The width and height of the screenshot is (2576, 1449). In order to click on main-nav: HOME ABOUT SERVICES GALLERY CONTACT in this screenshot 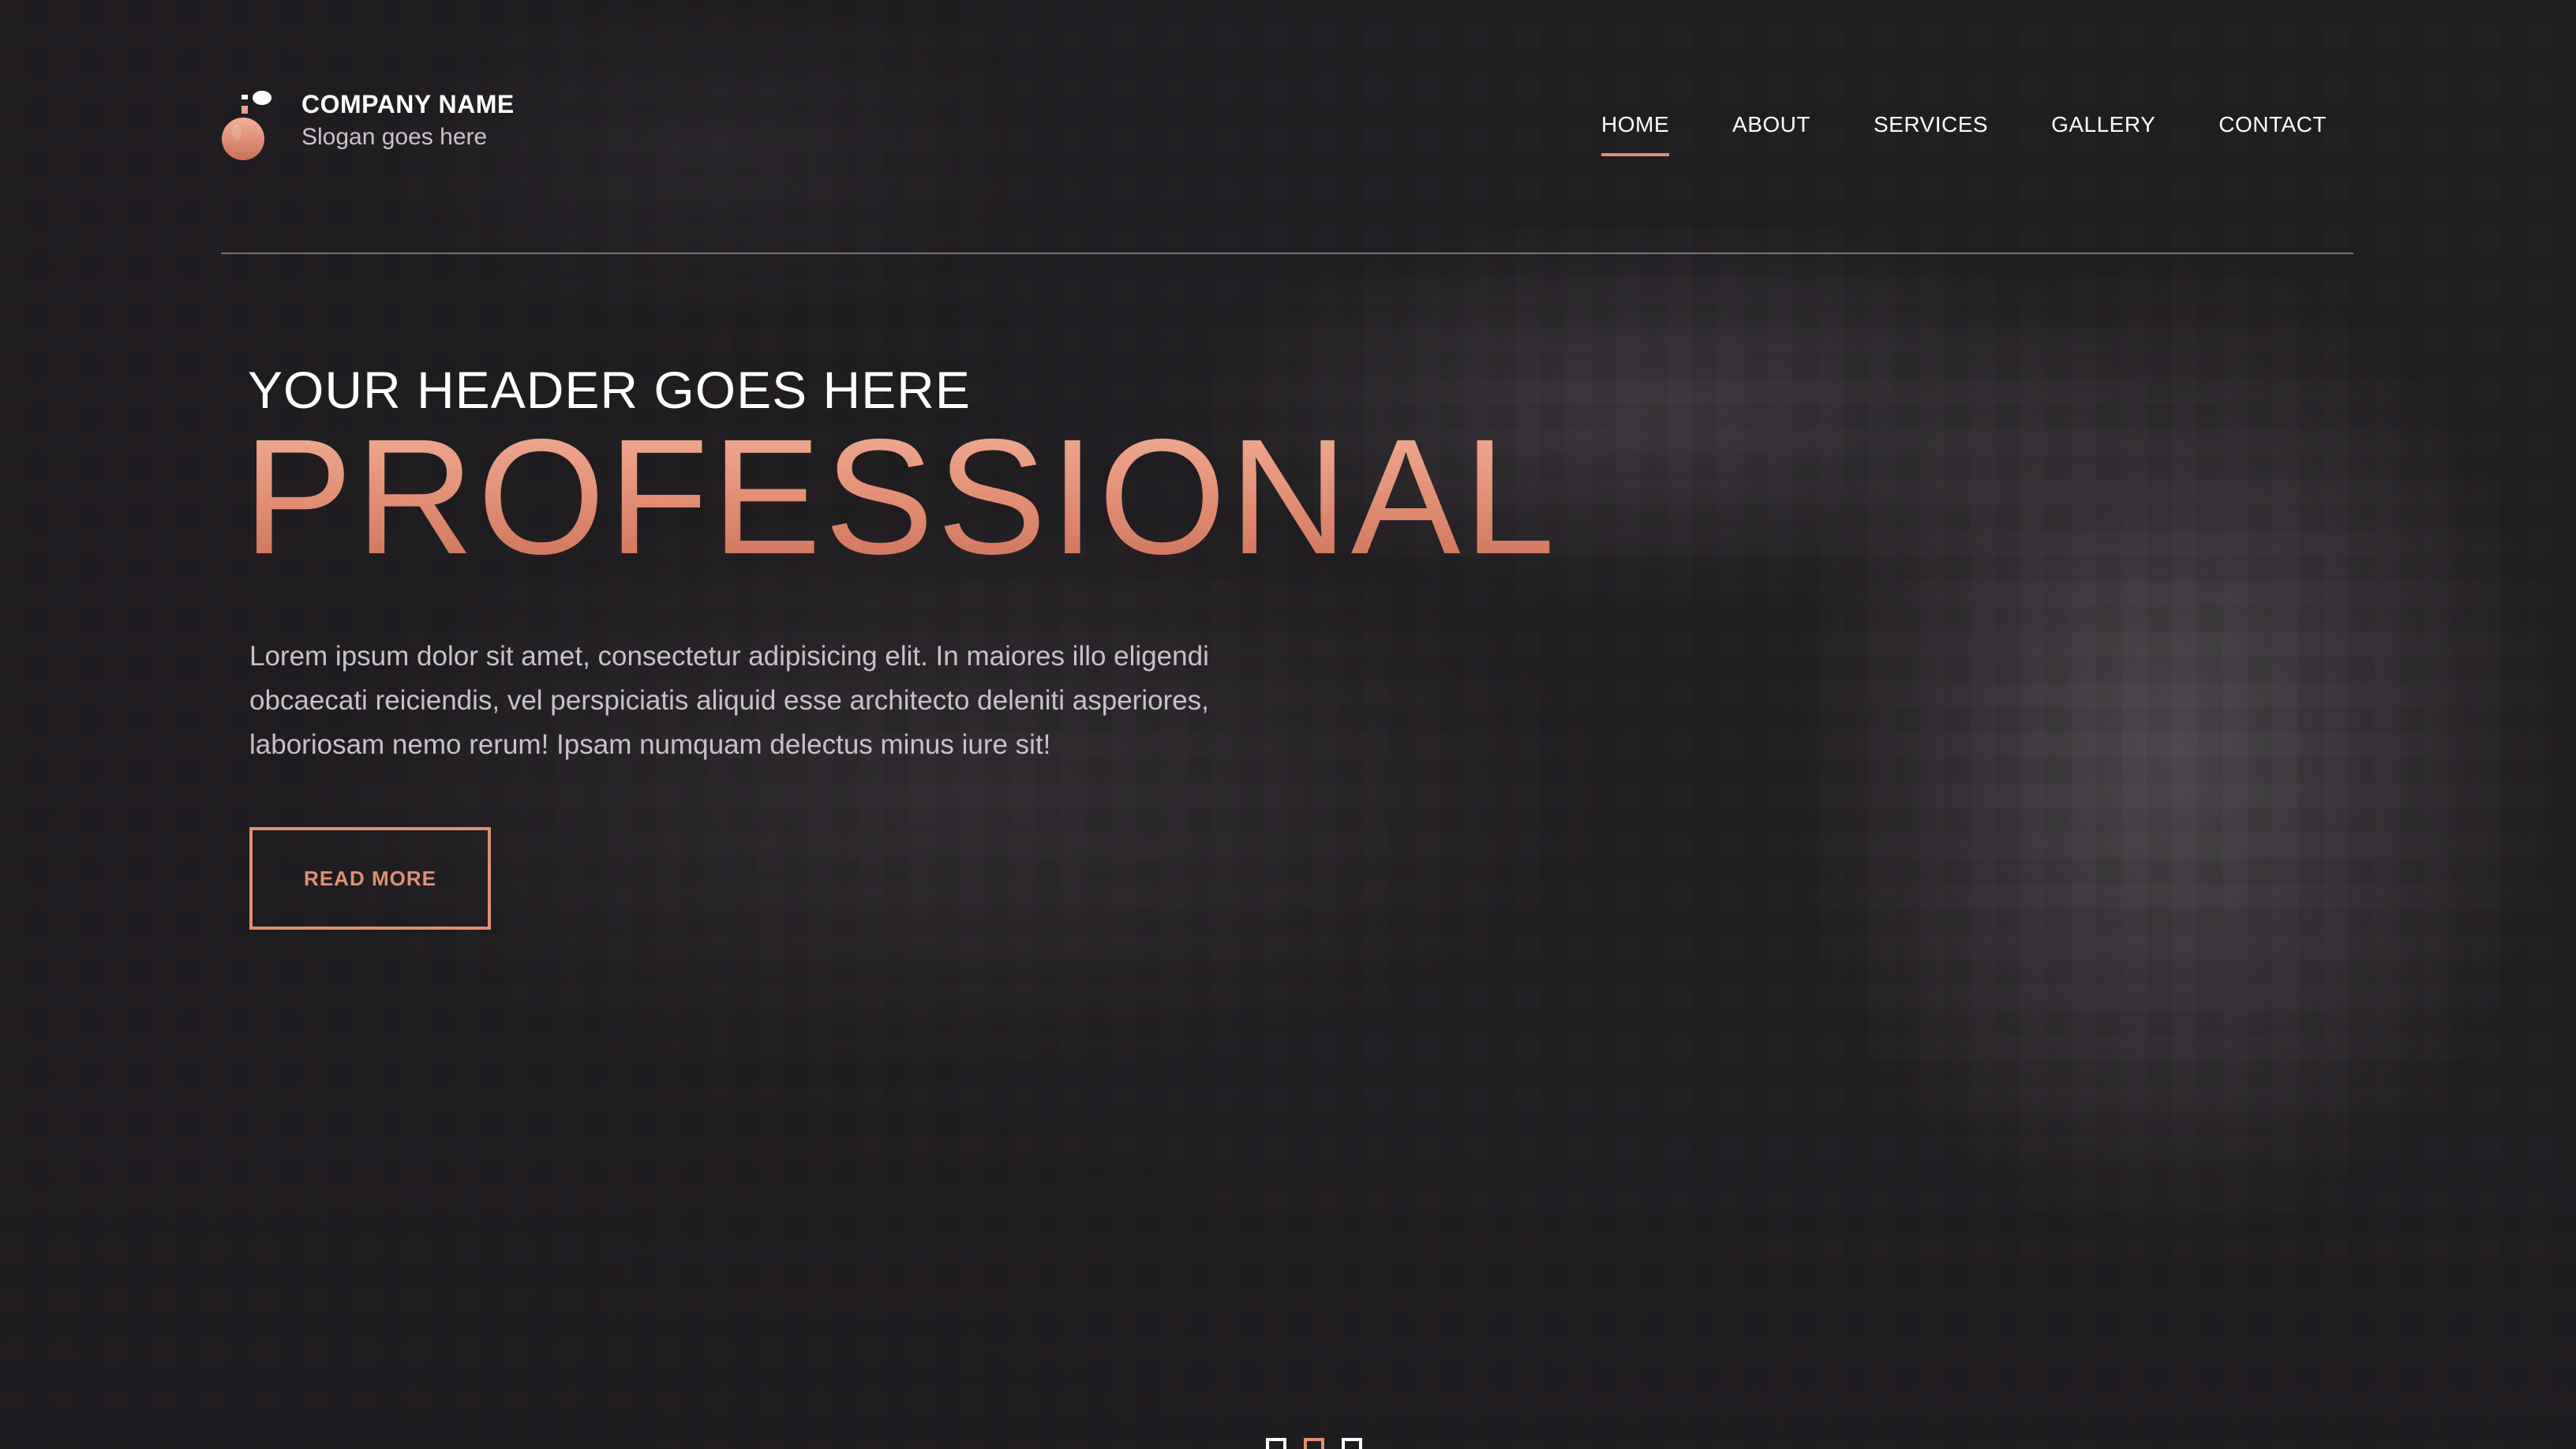, I will do `click(1964, 132)`.